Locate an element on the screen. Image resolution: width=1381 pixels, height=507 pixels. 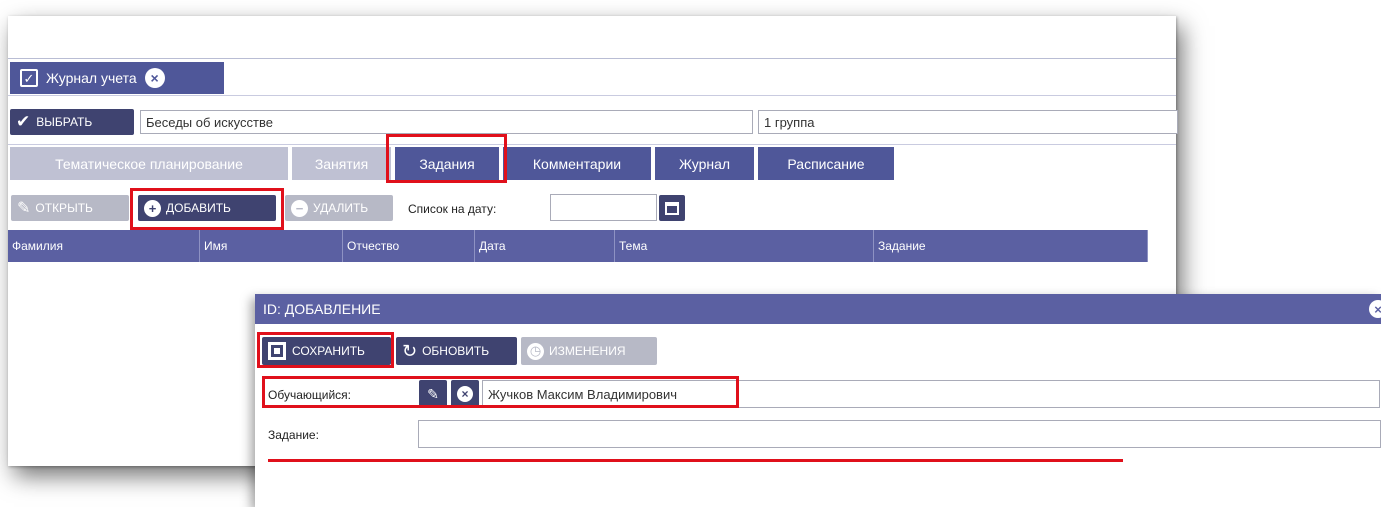
delete-button: − УДАЛИТЬ is located at coordinates (339, 208).